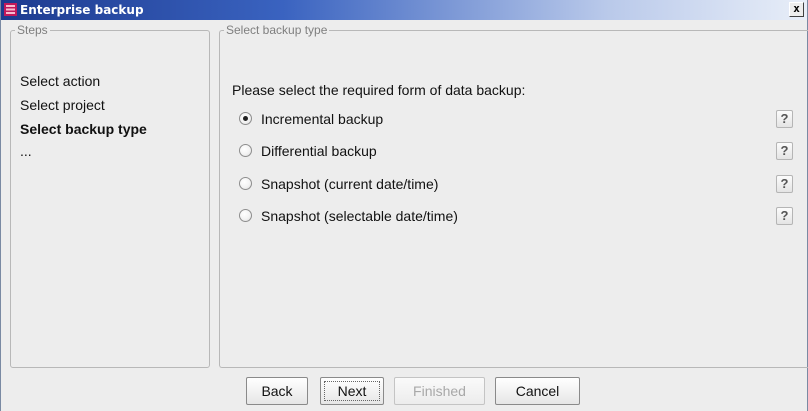 Image resolution: width=808 pixels, height=411 pixels. What do you see at coordinates (359, 216) in the screenshot?
I see `option-label: Snapshot (selectable date/time)` at bounding box center [359, 216].